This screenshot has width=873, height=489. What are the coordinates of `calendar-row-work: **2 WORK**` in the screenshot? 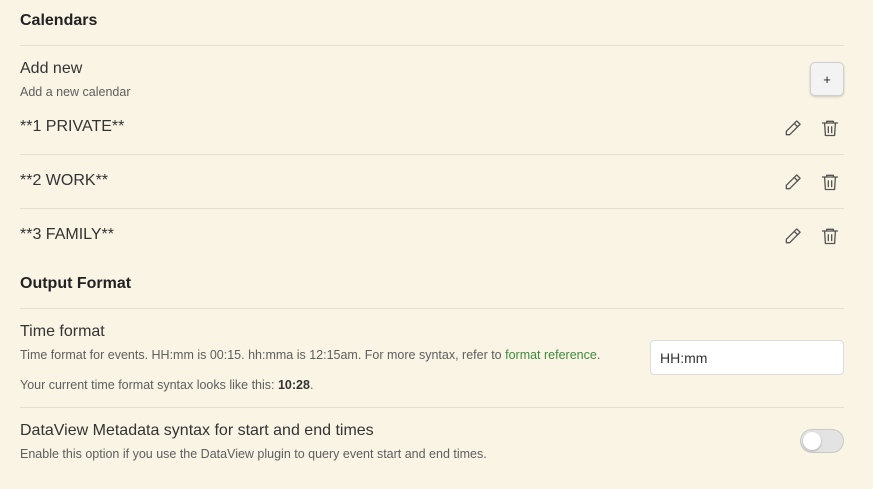 It's located at (432, 182).